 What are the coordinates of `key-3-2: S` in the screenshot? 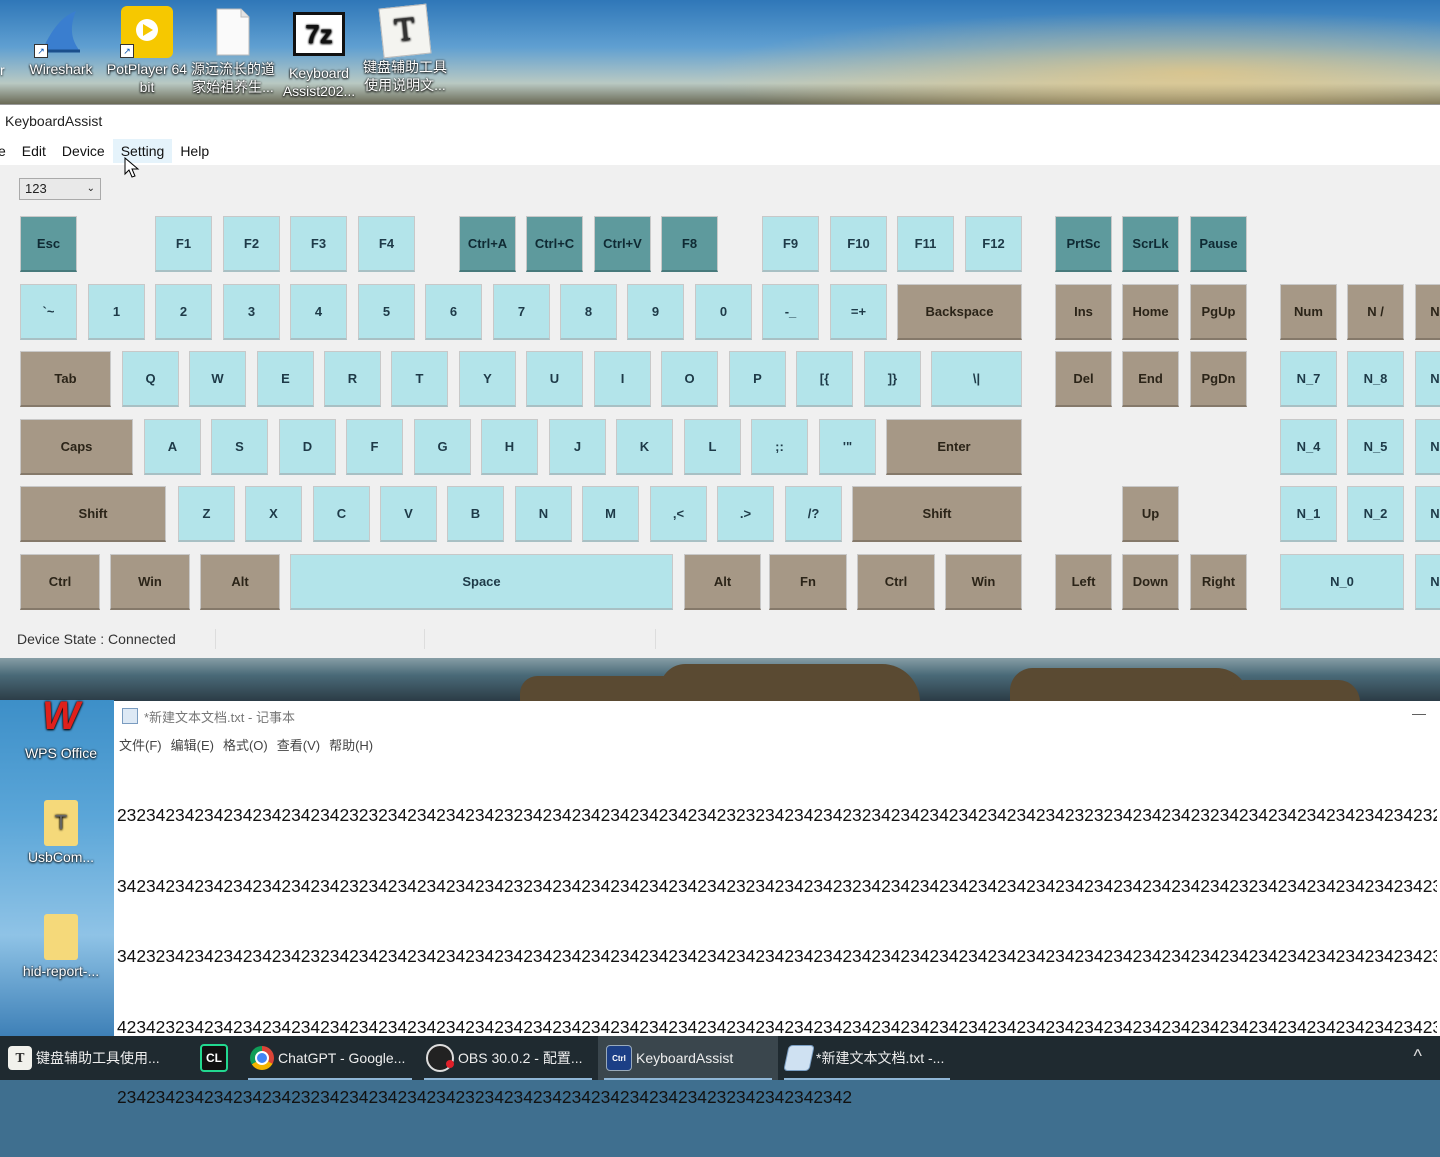 It's located at (239, 447).